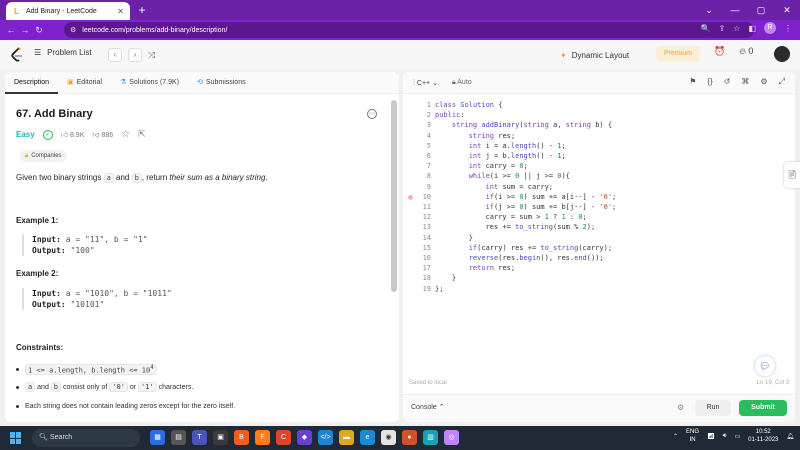 The height and width of the screenshot is (450, 800). Describe the element at coordinates (425, 83) in the screenshot. I see `language-select: ⁞ C++ ⌄` at that location.